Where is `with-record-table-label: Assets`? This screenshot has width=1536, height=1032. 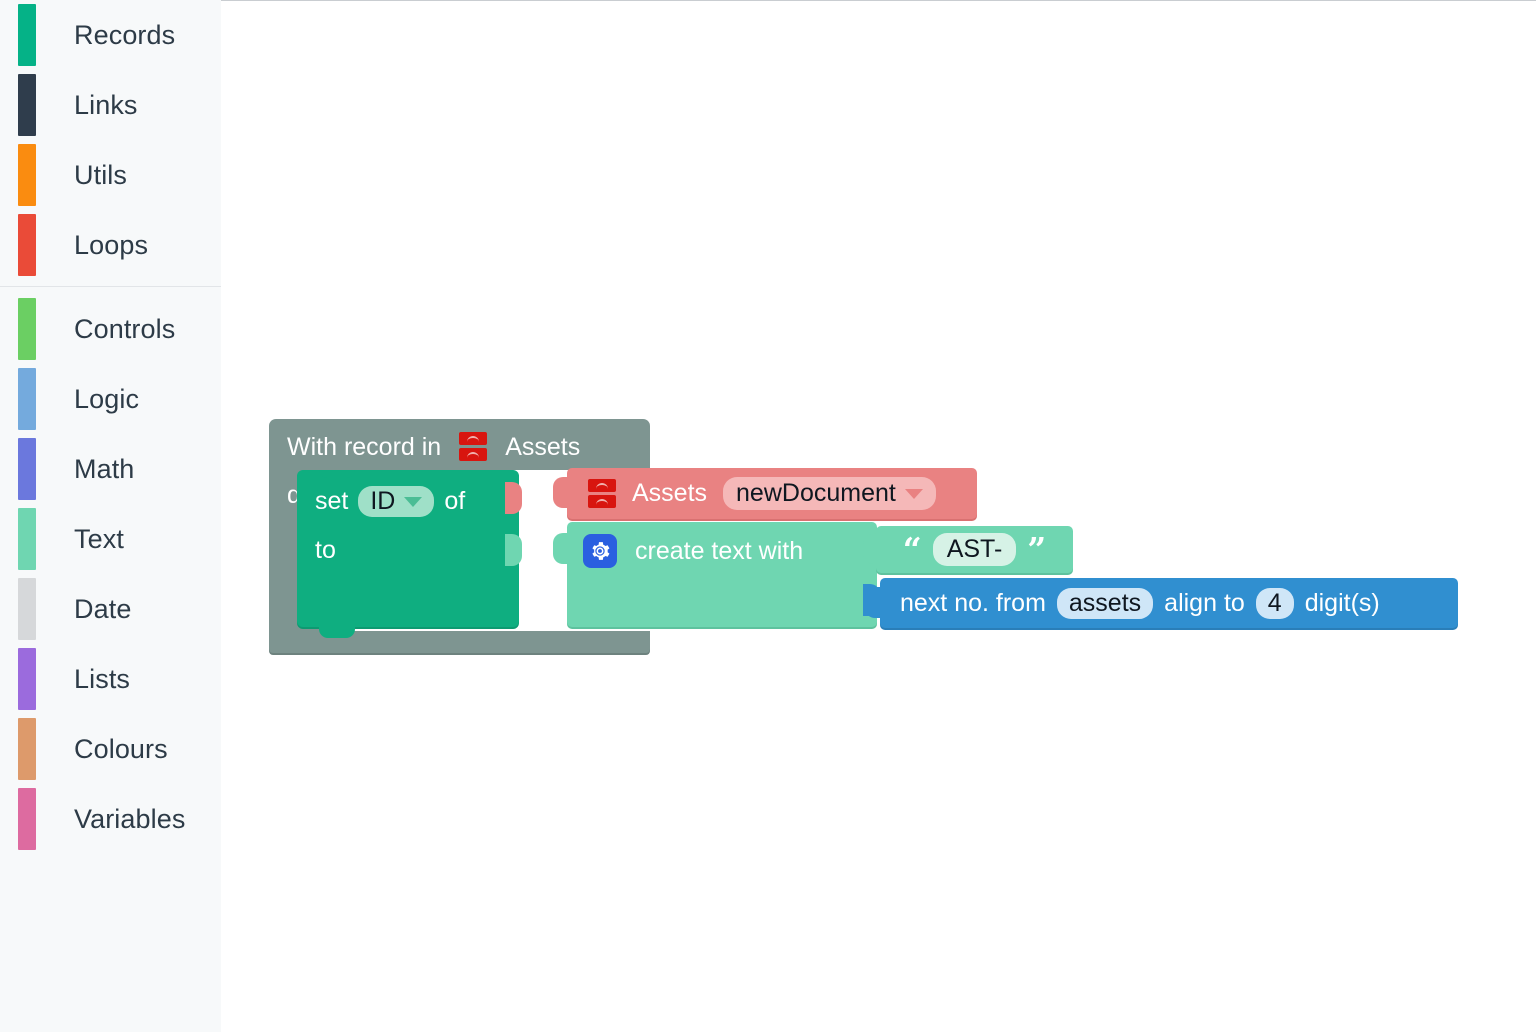
with-record-table-label: Assets is located at coordinates (543, 446).